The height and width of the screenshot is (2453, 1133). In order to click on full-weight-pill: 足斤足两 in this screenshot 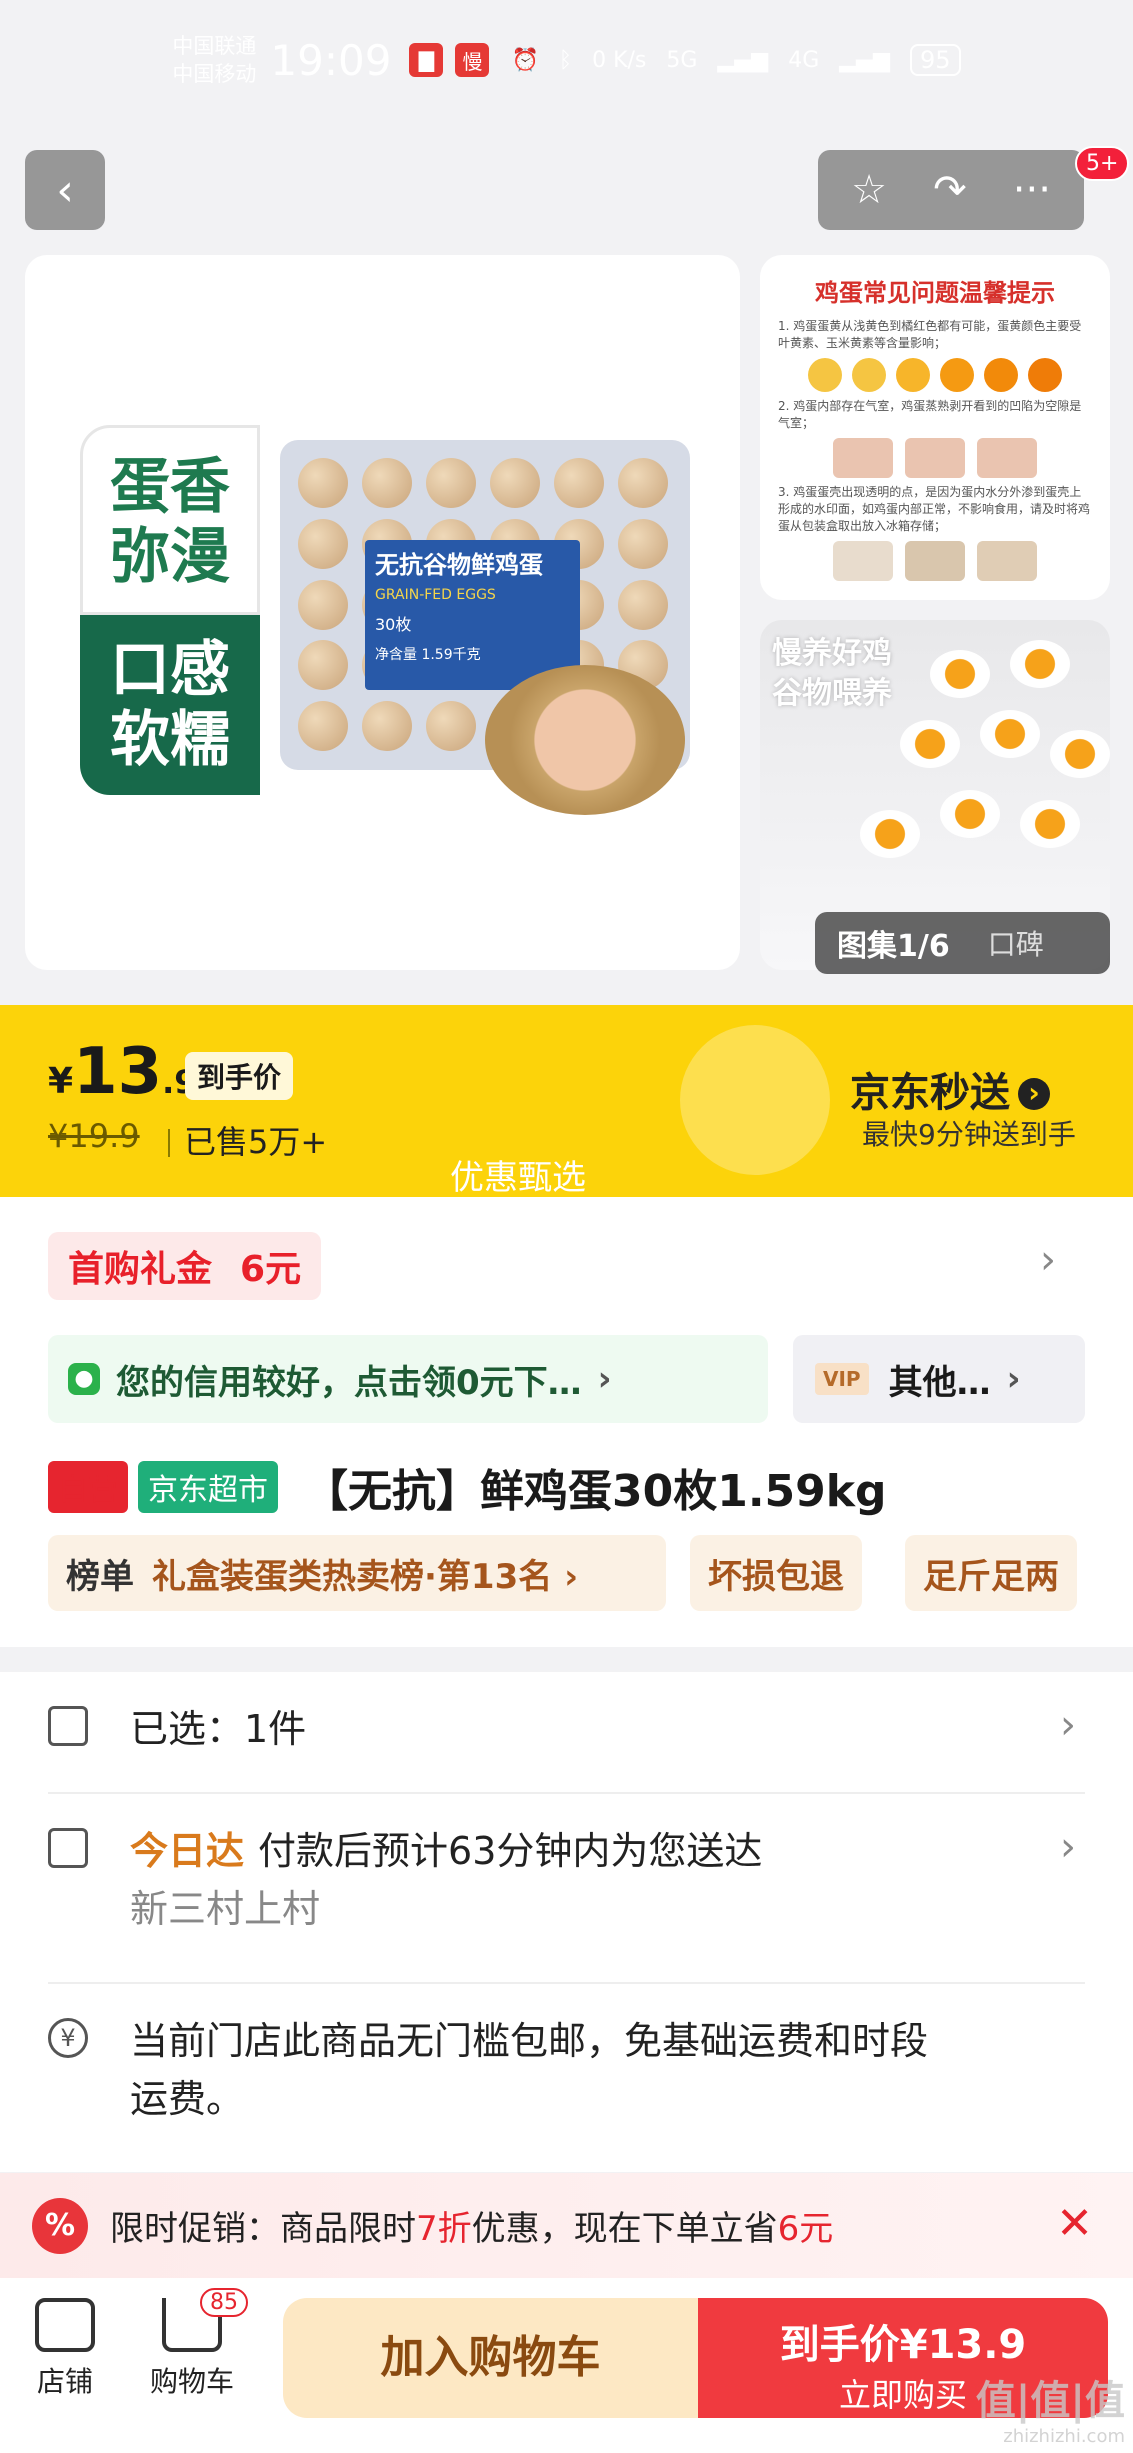, I will do `click(991, 1573)`.